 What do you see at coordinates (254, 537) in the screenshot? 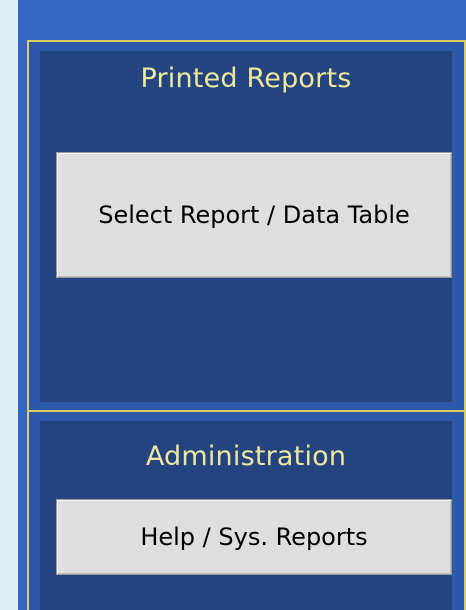
I see `help-sys-reports-button: Help / Sys. Reports` at bounding box center [254, 537].